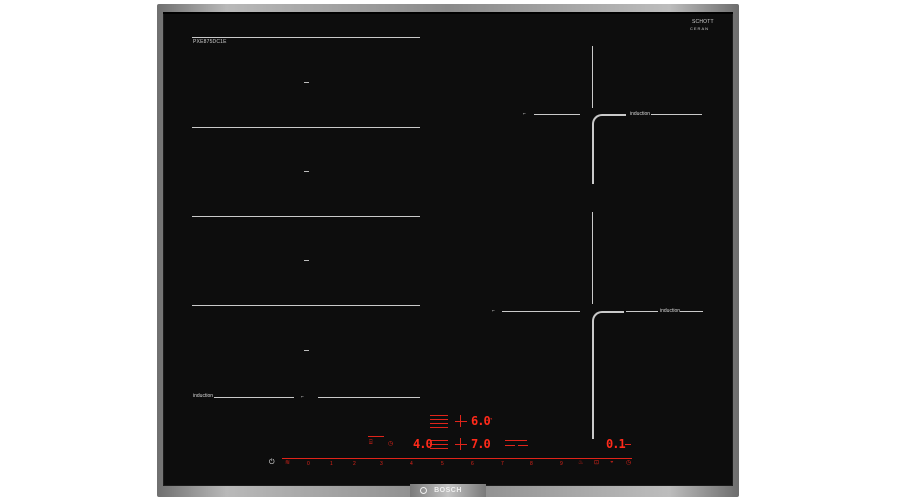 Image resolution: width=900 pixels, height=500 pixels. I want to click on stopwatch-icon: ◷, so click(390, 443).